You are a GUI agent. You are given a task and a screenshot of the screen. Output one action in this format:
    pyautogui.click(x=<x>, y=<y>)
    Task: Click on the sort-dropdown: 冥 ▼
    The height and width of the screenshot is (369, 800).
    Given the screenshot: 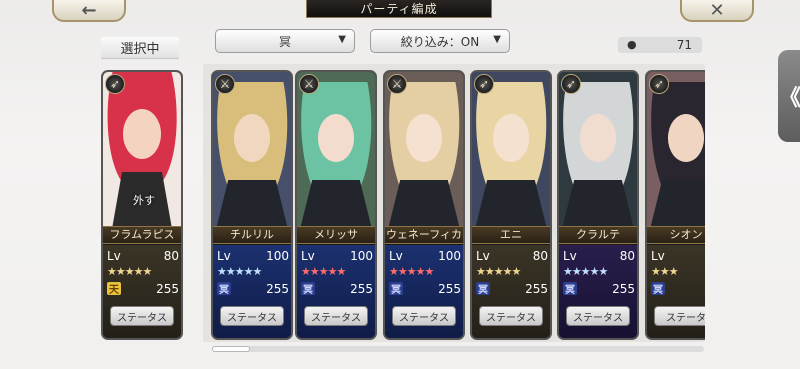 What is the action you would take?
    pyautogui.click(x=285, y=41)
    